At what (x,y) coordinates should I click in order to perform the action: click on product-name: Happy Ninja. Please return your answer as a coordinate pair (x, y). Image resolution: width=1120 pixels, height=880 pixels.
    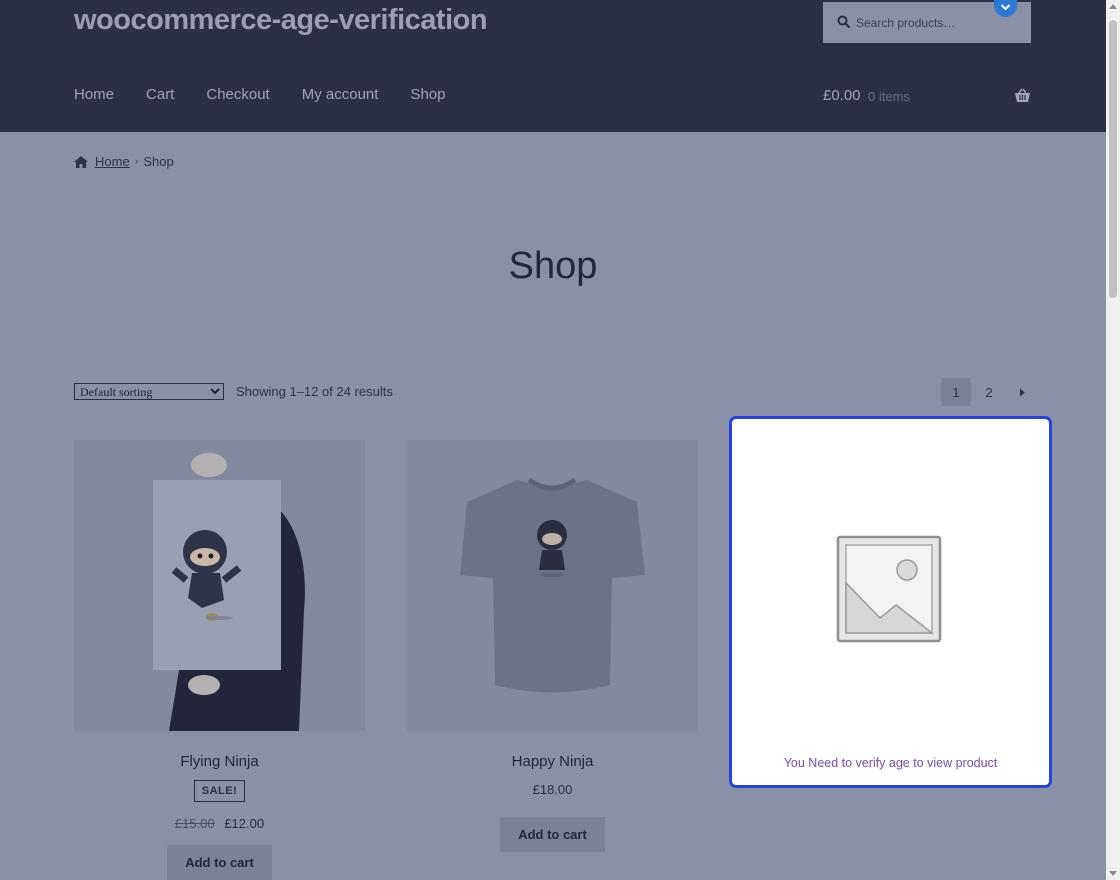
    Looking at the image, I should click on (552, 761).